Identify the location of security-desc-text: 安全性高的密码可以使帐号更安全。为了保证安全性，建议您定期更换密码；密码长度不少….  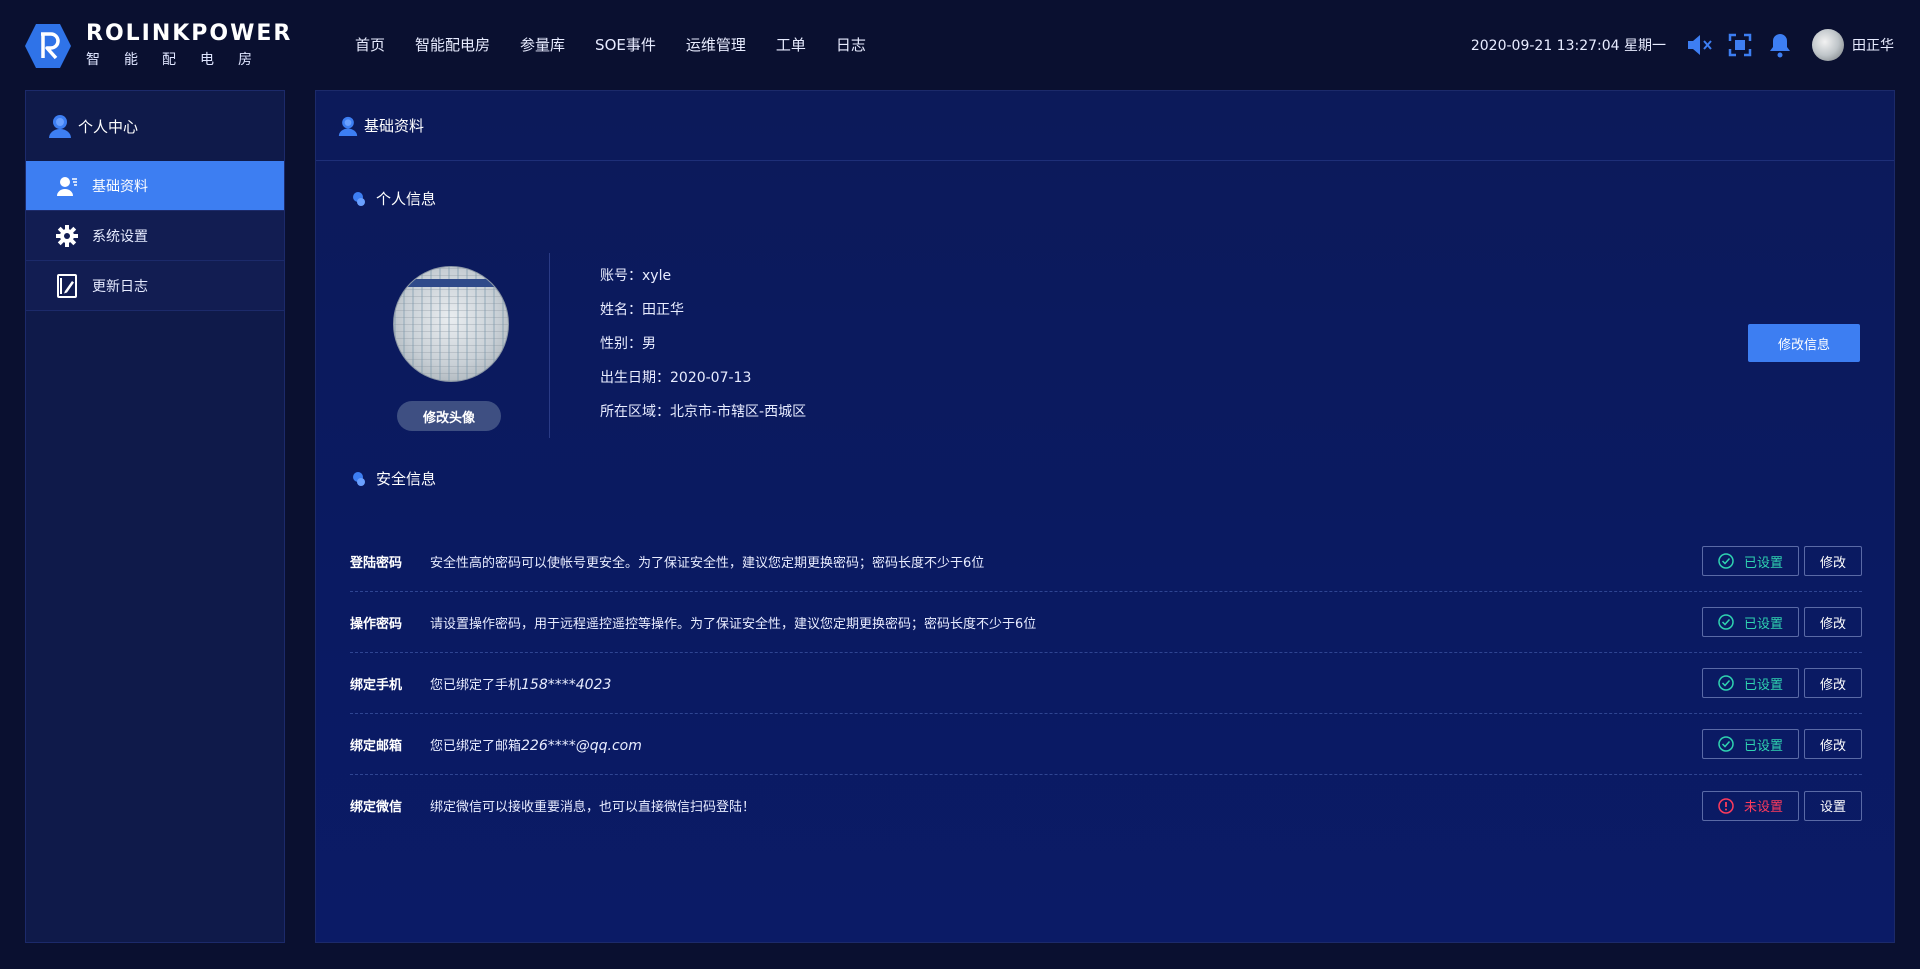
(707, 563).